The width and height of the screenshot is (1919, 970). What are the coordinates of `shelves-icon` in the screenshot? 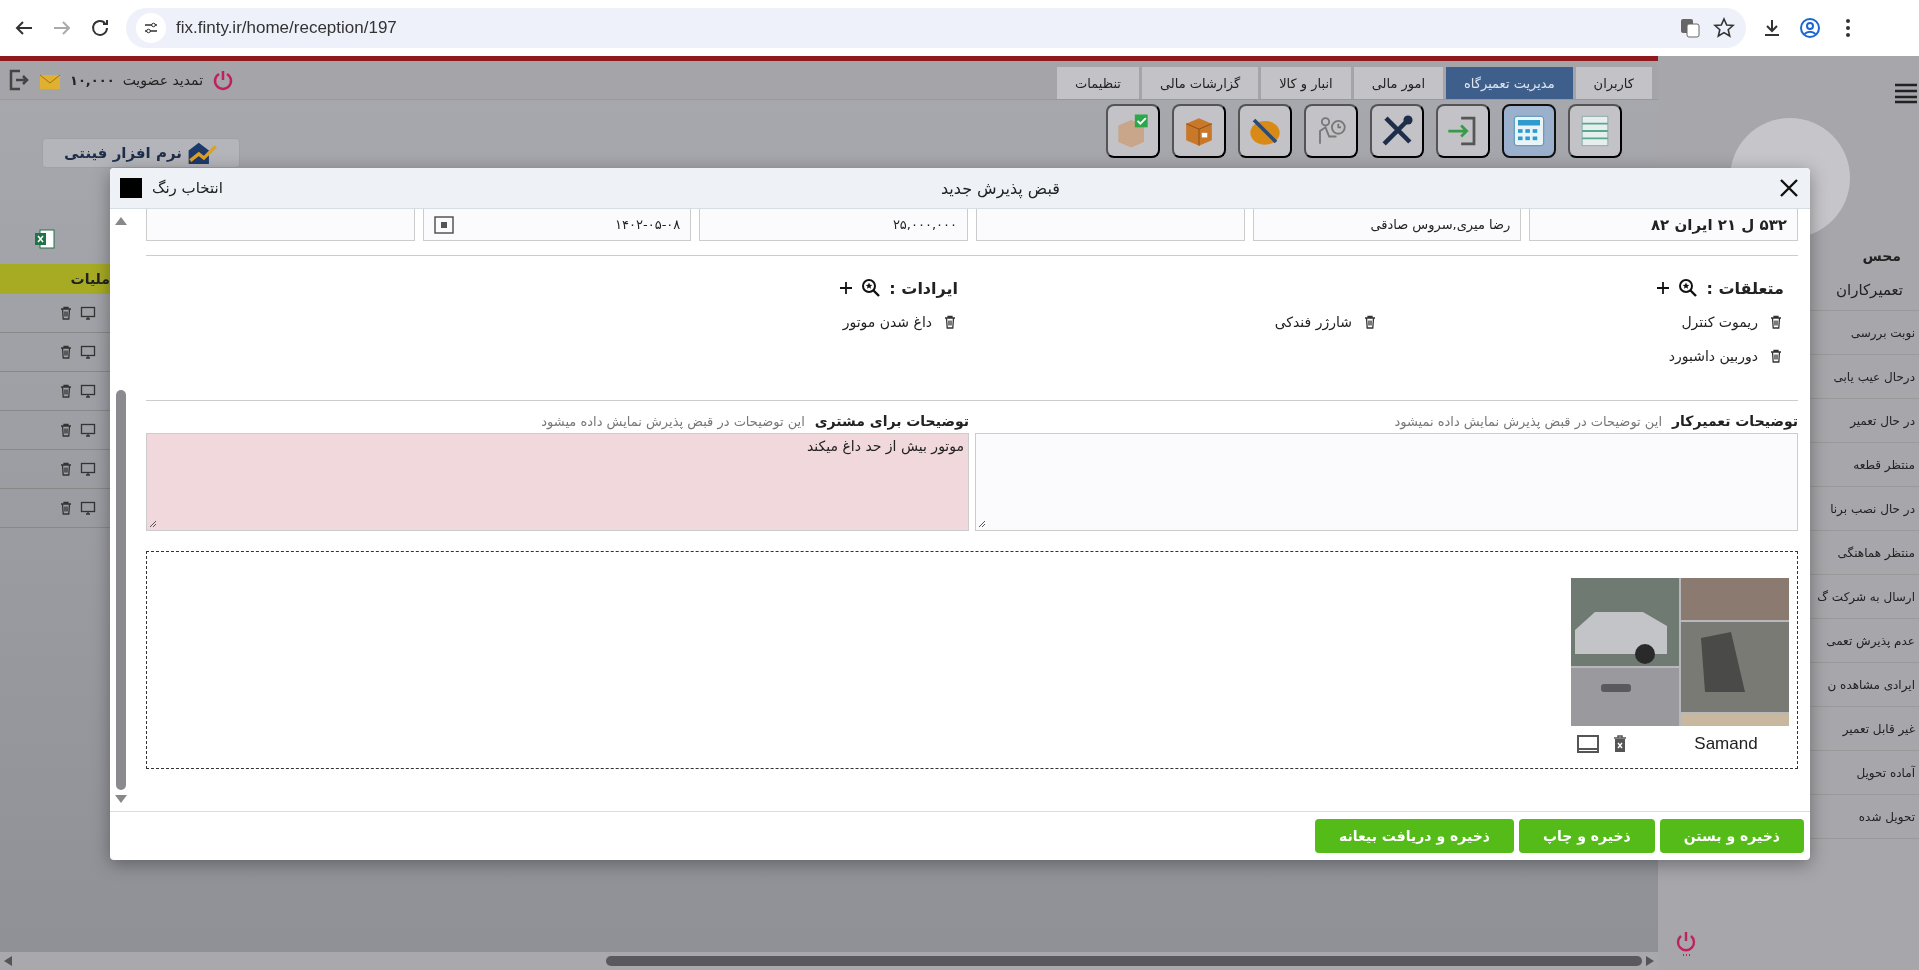 It's located at (1595, 131).